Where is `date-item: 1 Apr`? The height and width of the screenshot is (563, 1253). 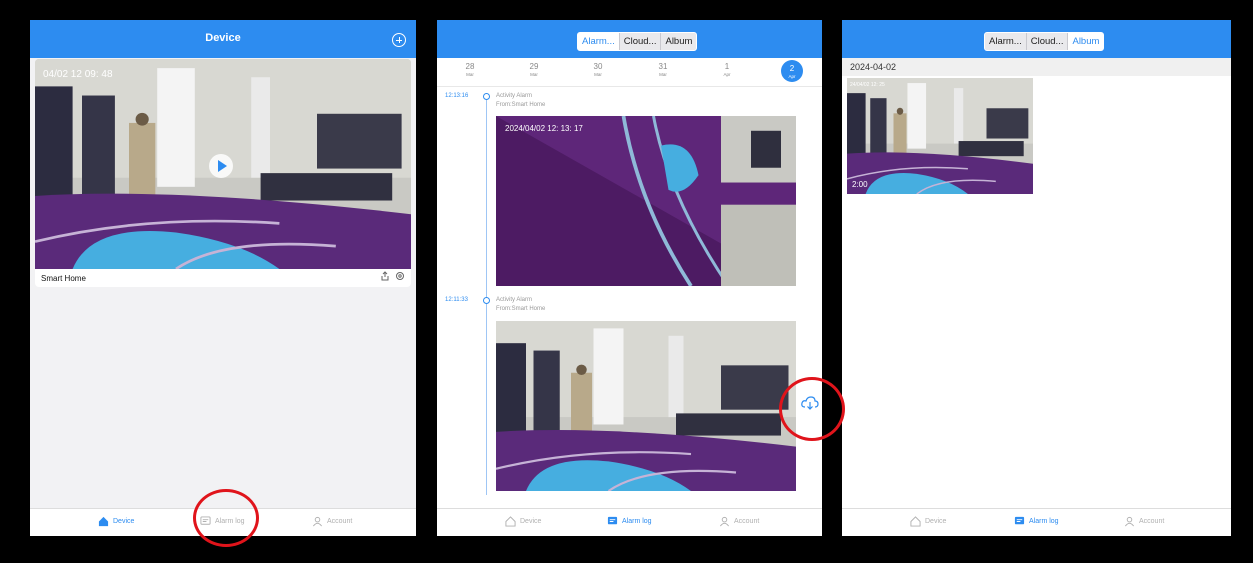 date-item: 1 Apr is located at coordinates (727, 70).